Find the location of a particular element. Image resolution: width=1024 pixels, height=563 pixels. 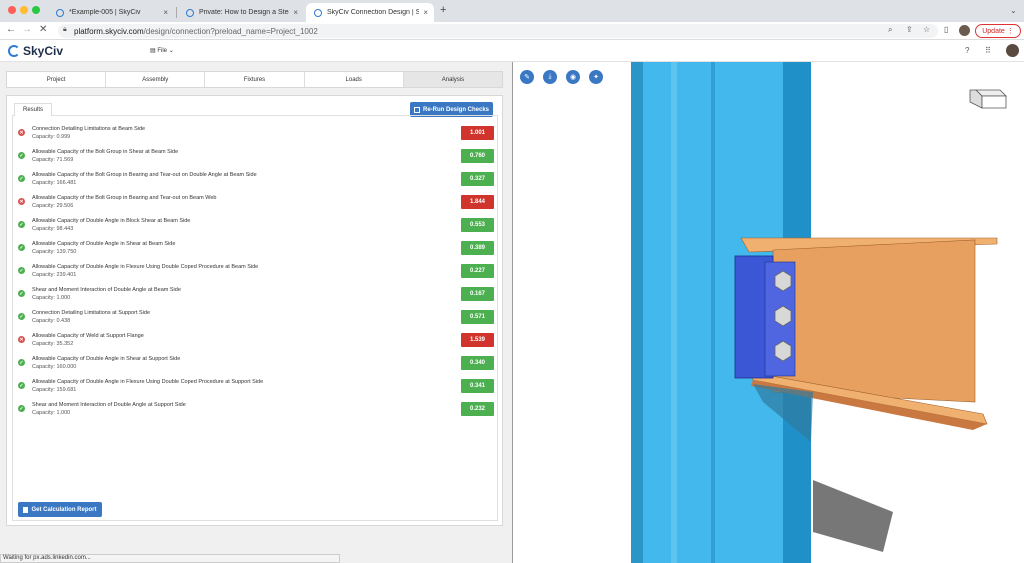

tab-fixtures: Fixtures is located at coordinates (255, 79).